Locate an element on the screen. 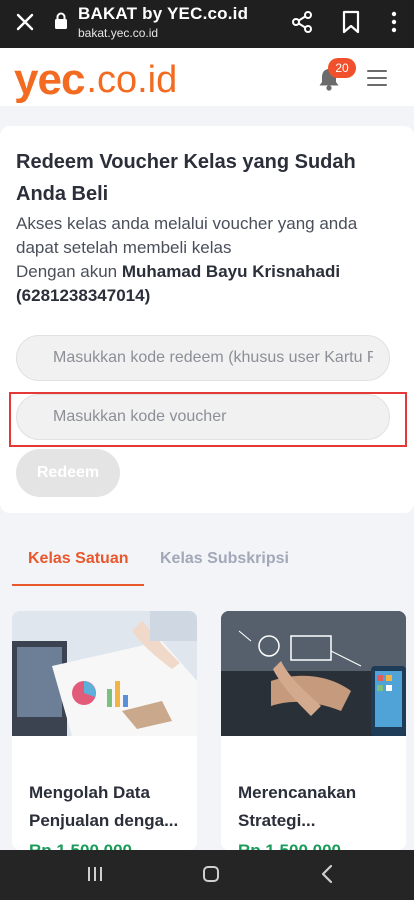 The width and height of the screenshot is (414, 900). menu-icon is located at coordinates (377, 78).